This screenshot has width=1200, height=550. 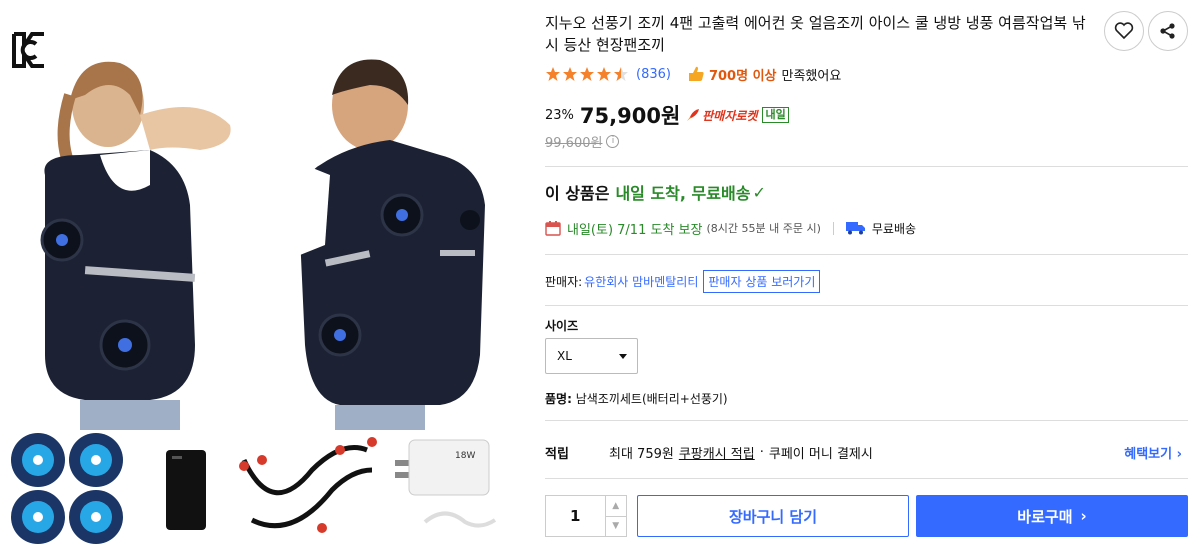 What do you see at coordinates (693, 115) in the screenshot?
I see `rocket-icon` at bounding box center [693, 115].